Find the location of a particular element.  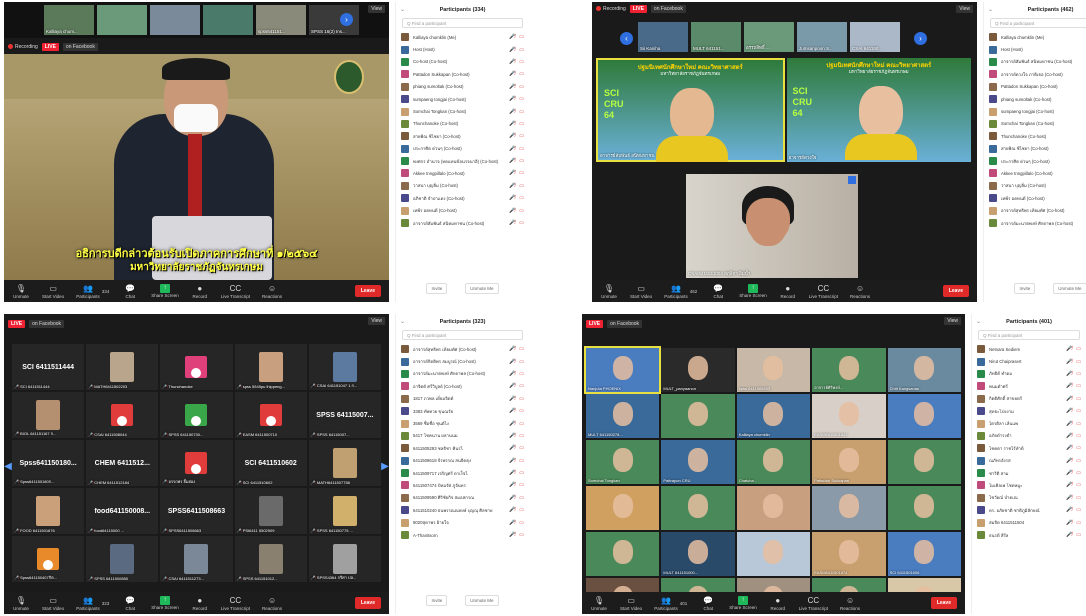

participant-row: ไตรดิลา เล้นแพ 🎤̸ ▭ is located at coordinates (1029, 423).